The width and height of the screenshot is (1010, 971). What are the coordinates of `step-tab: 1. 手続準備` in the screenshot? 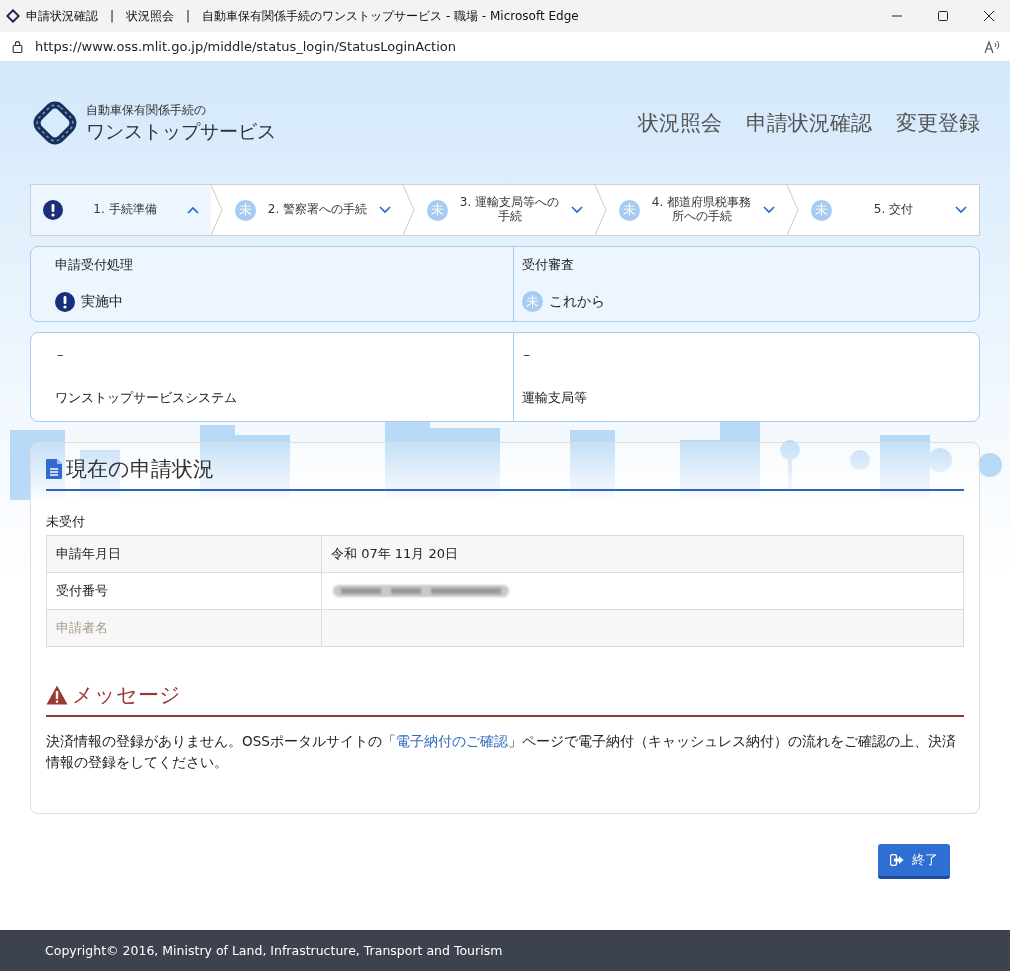 It's located at (121, 210).